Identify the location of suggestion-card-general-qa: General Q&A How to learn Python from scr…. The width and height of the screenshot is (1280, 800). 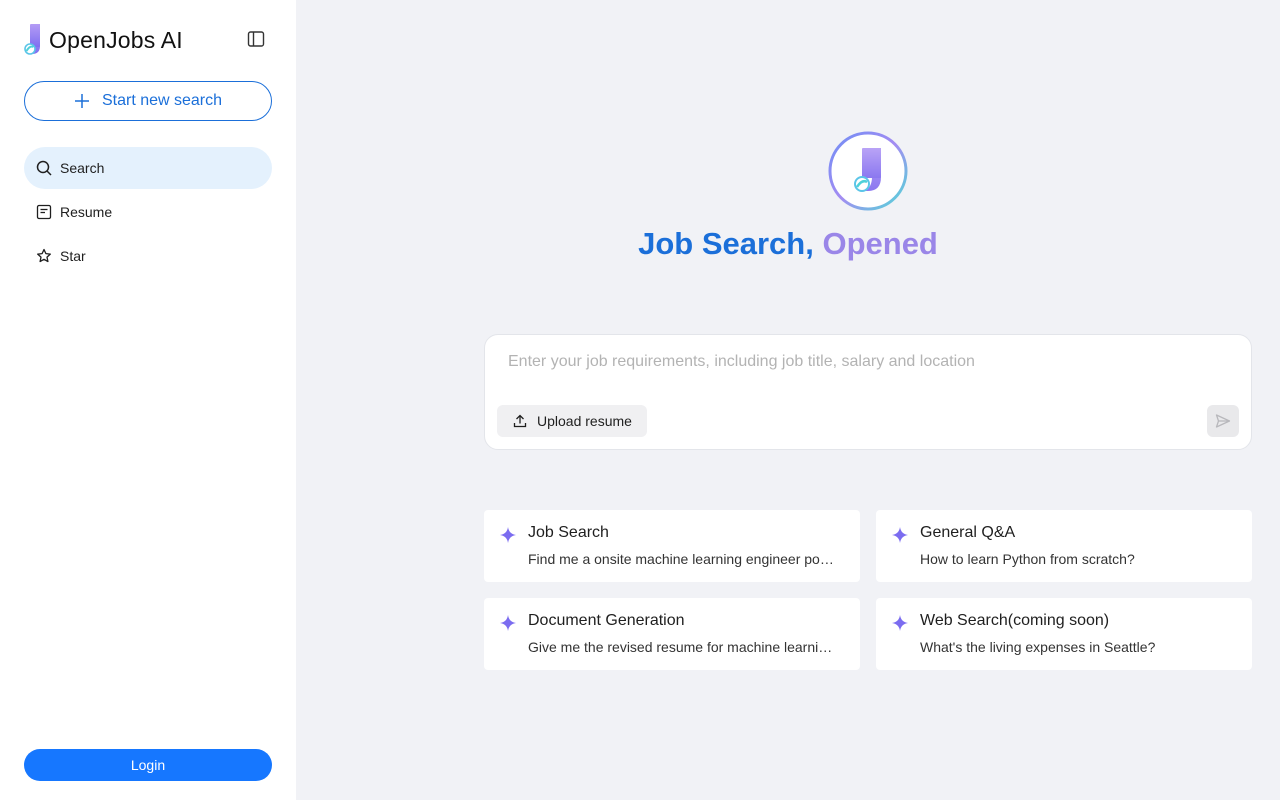
(1064, 546).